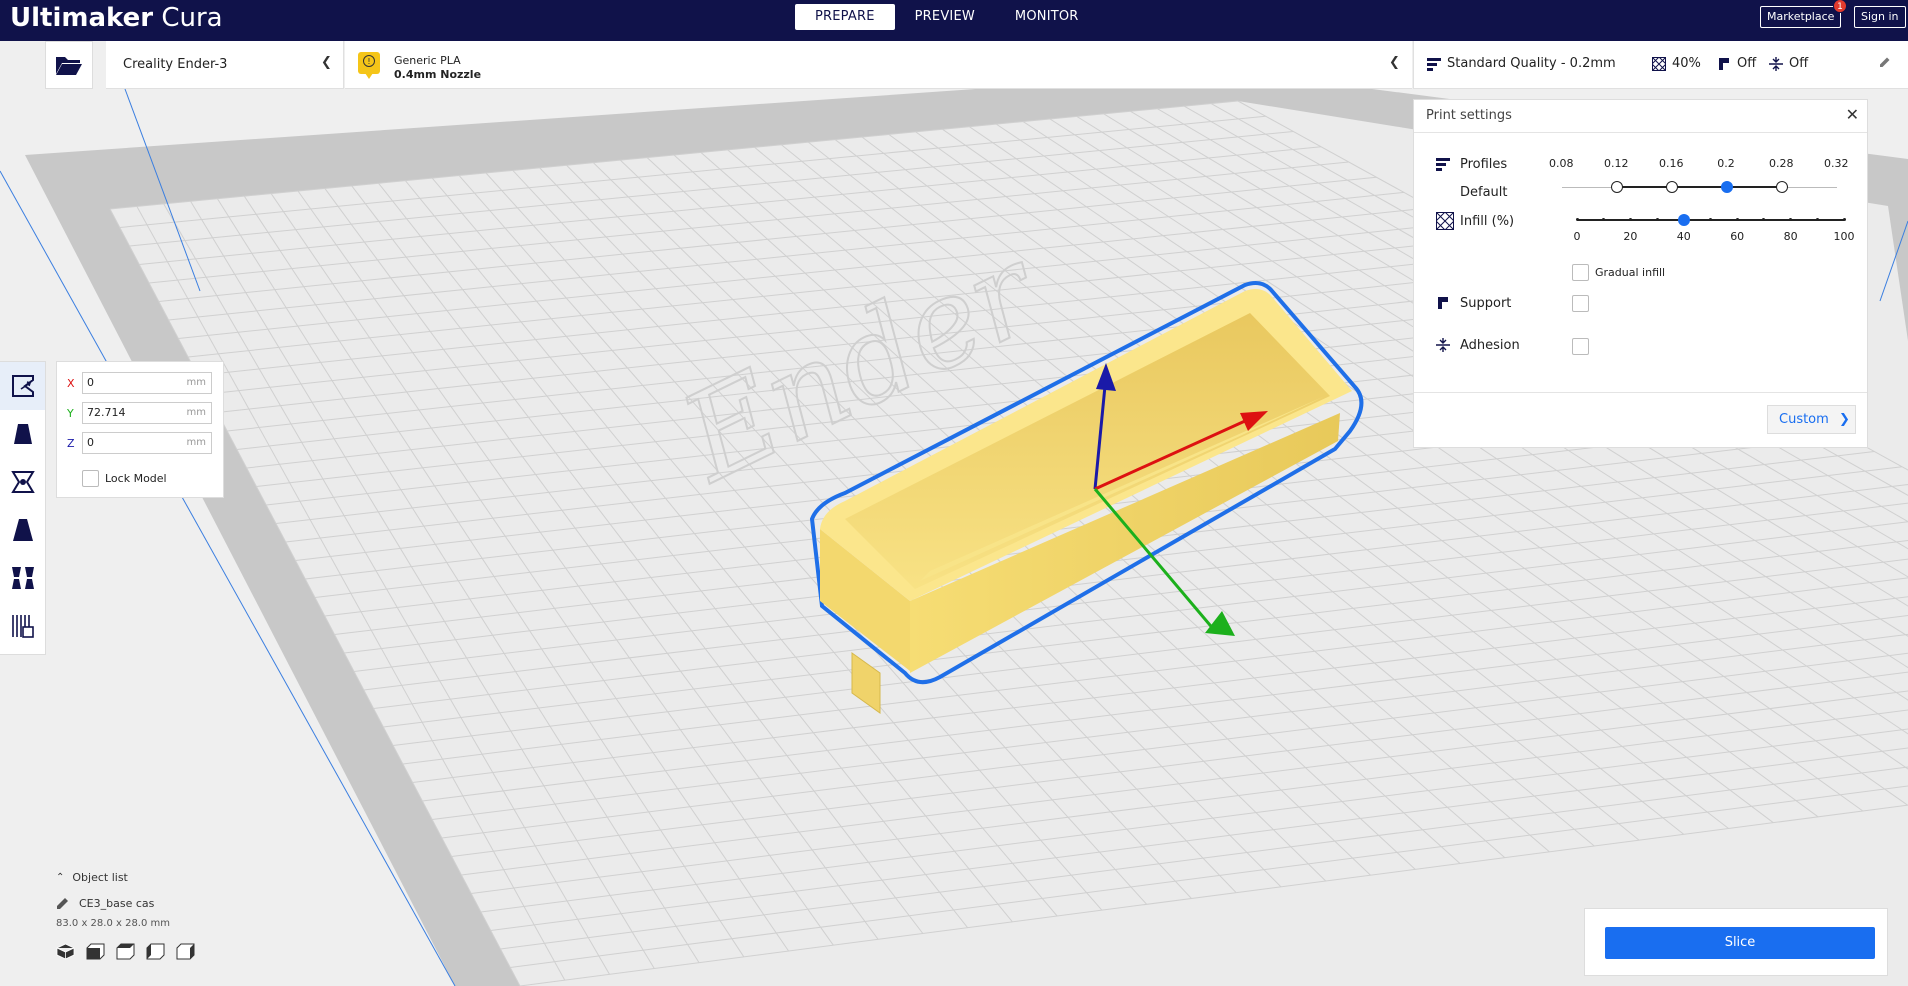 The image size is (1908, 986). What do you see at coordinates (1880, 17) in the screenshot?
I see `sign-in-button: Sign in` at bounding box center [1880, 17].